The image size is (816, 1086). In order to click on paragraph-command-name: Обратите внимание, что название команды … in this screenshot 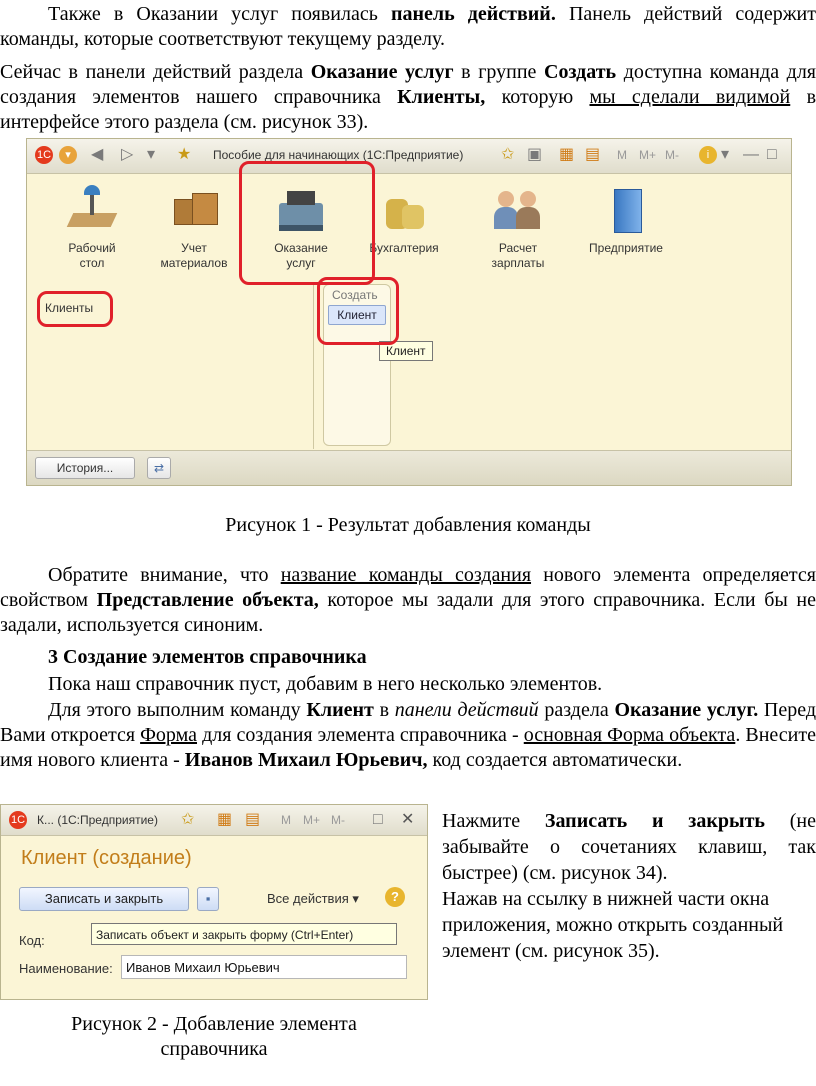, I will do `click(408, 600)`.